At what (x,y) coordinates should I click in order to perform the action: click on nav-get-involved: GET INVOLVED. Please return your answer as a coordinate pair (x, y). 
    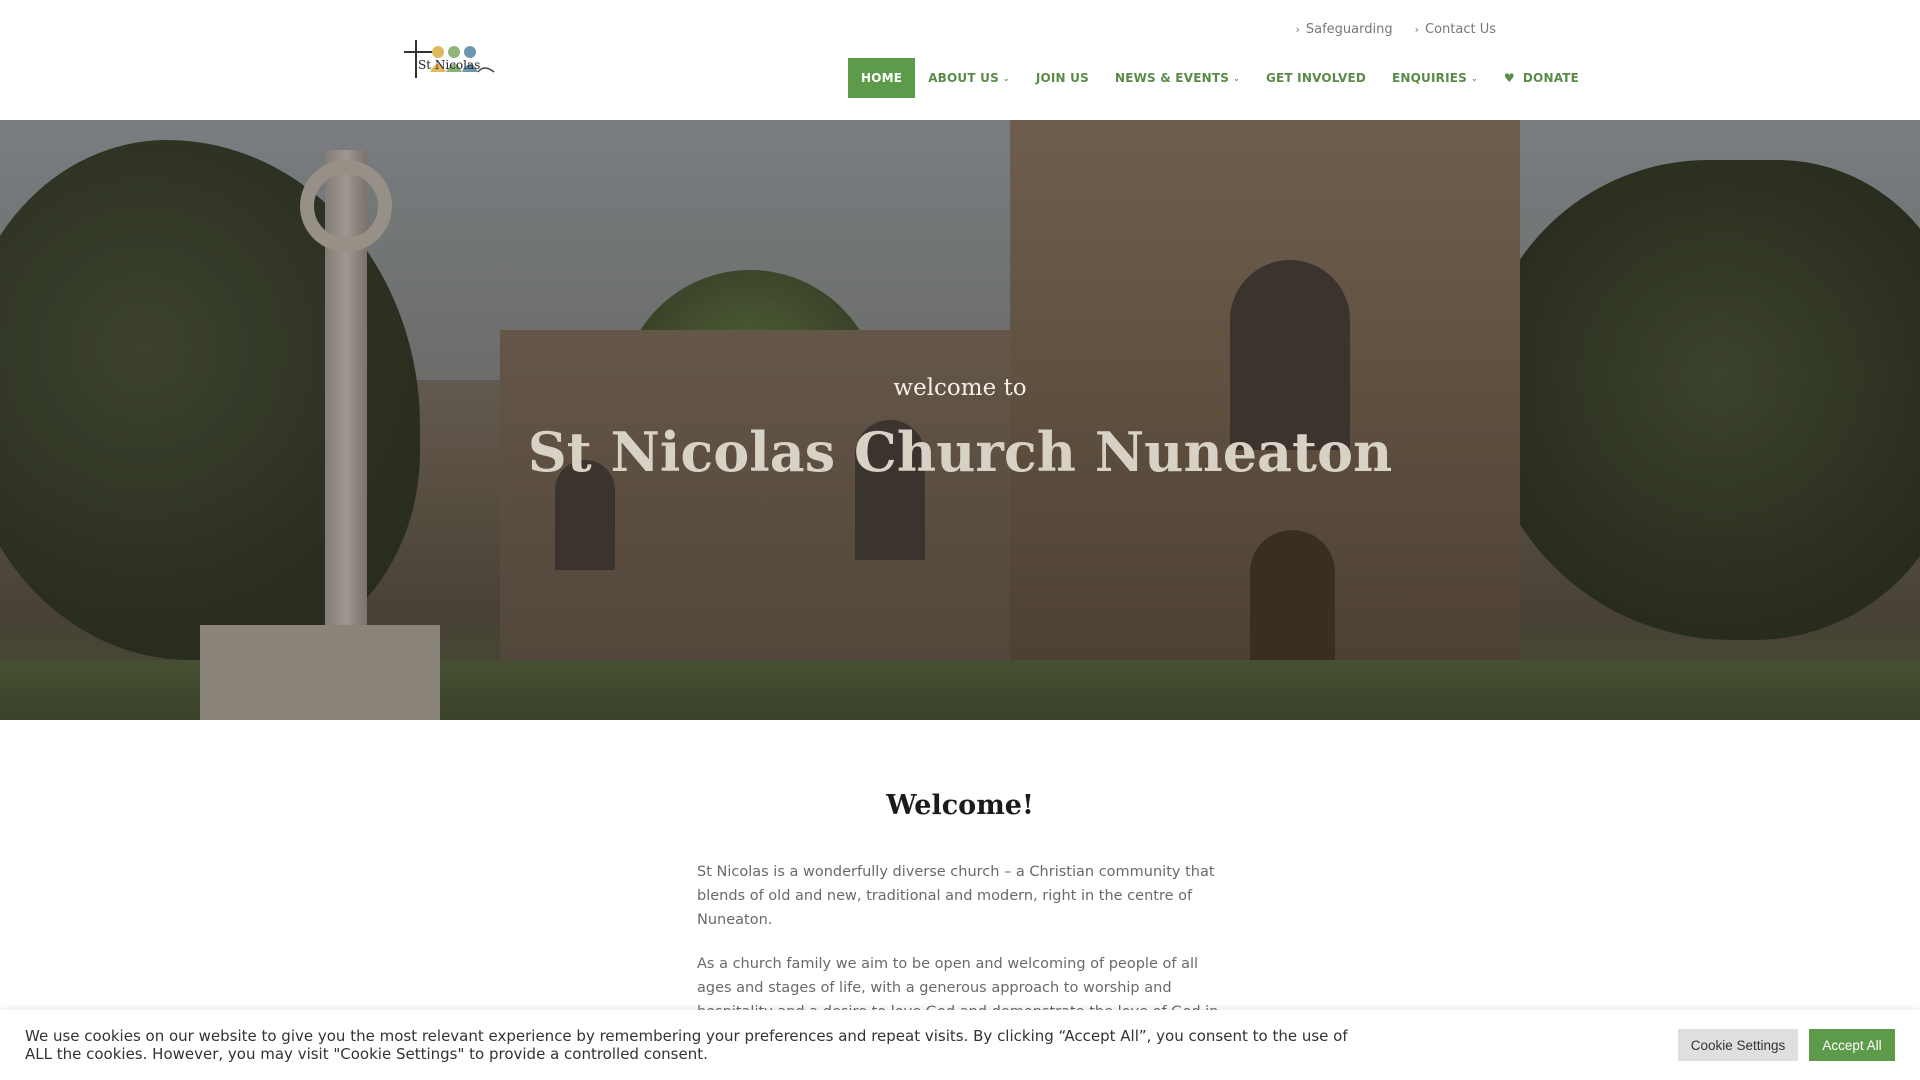
    Looking at the image, I should click on (1316, 78).